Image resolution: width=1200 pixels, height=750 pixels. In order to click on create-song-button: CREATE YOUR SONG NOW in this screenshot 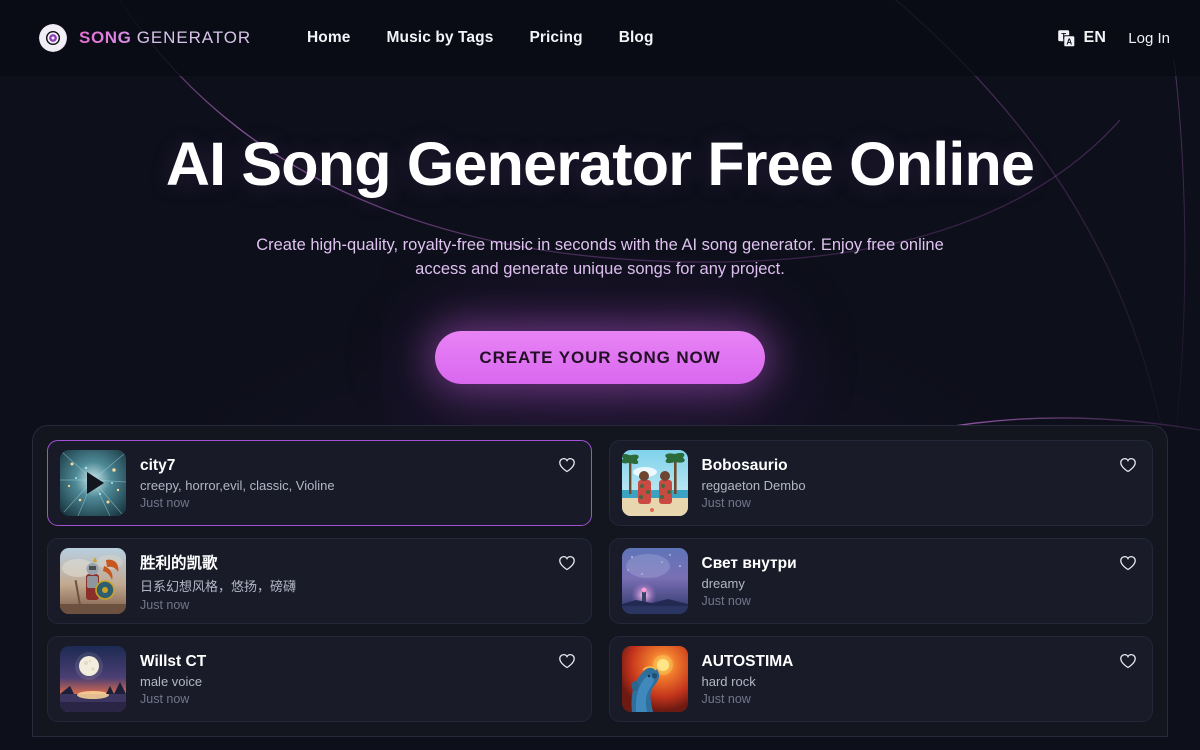, I will do `click(600, 358)`.